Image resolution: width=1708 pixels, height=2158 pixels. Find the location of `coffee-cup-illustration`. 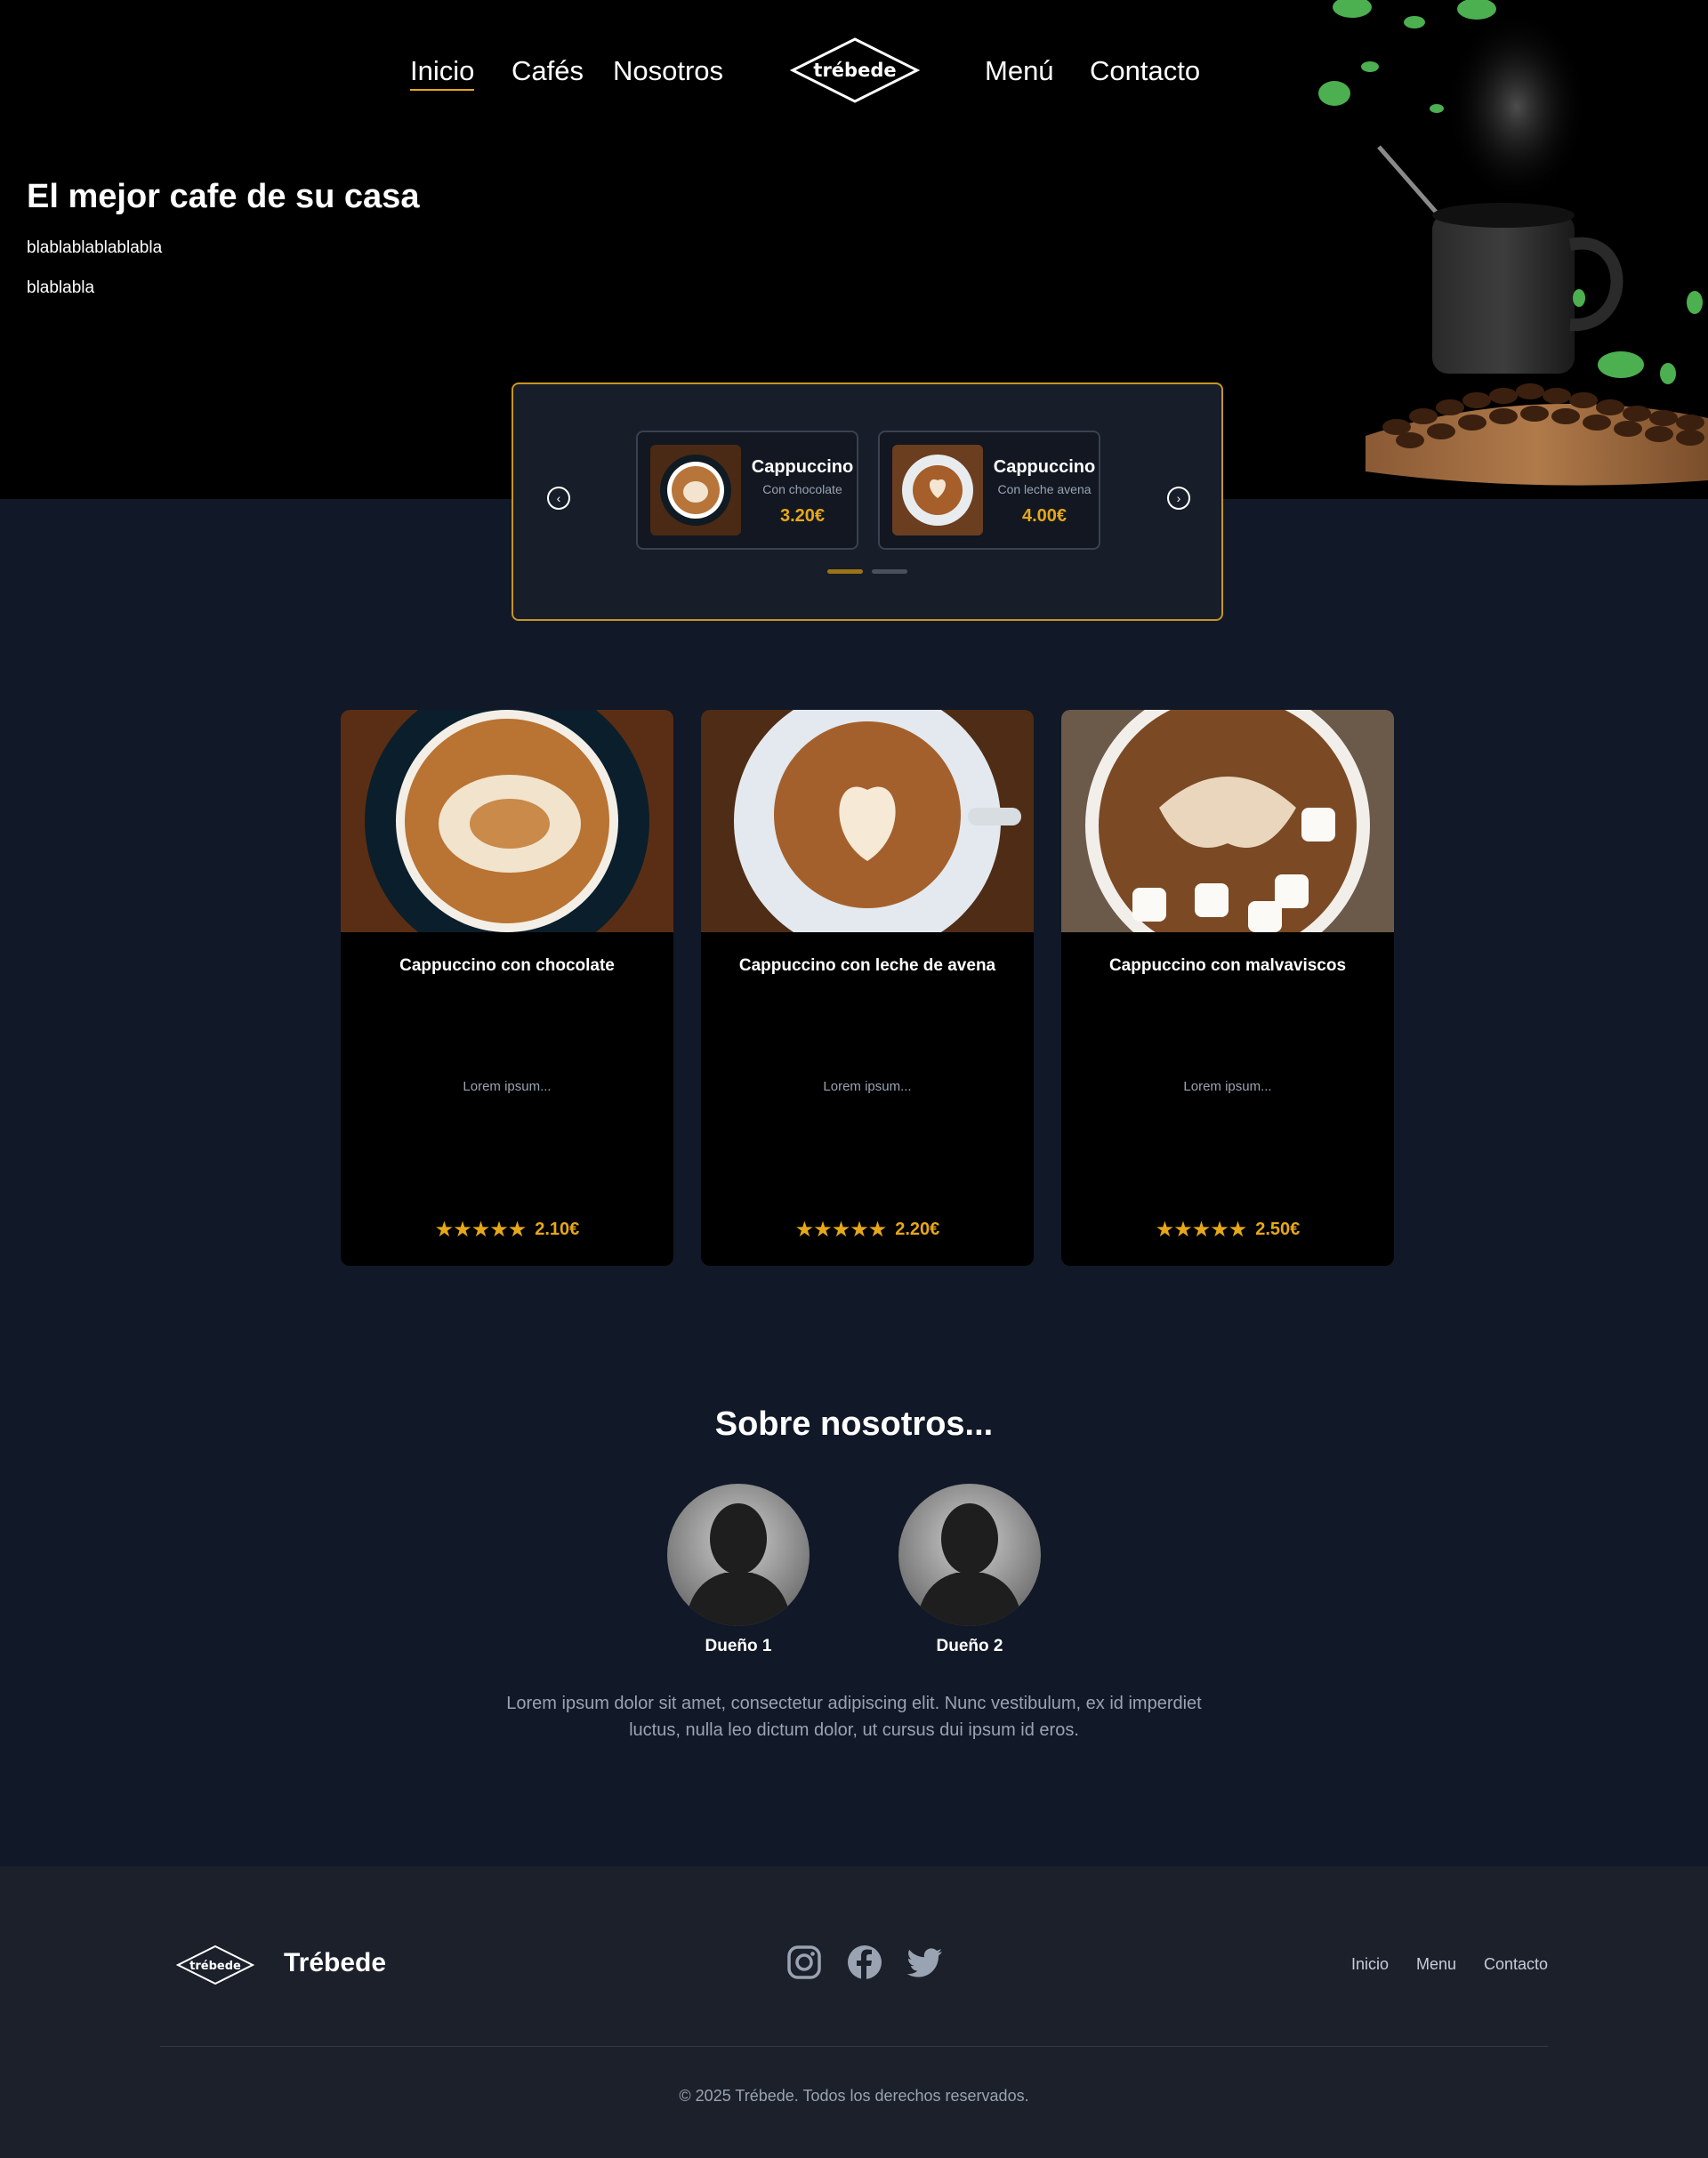

coffee-cup-illustration is located at coordinates (1513, 243).